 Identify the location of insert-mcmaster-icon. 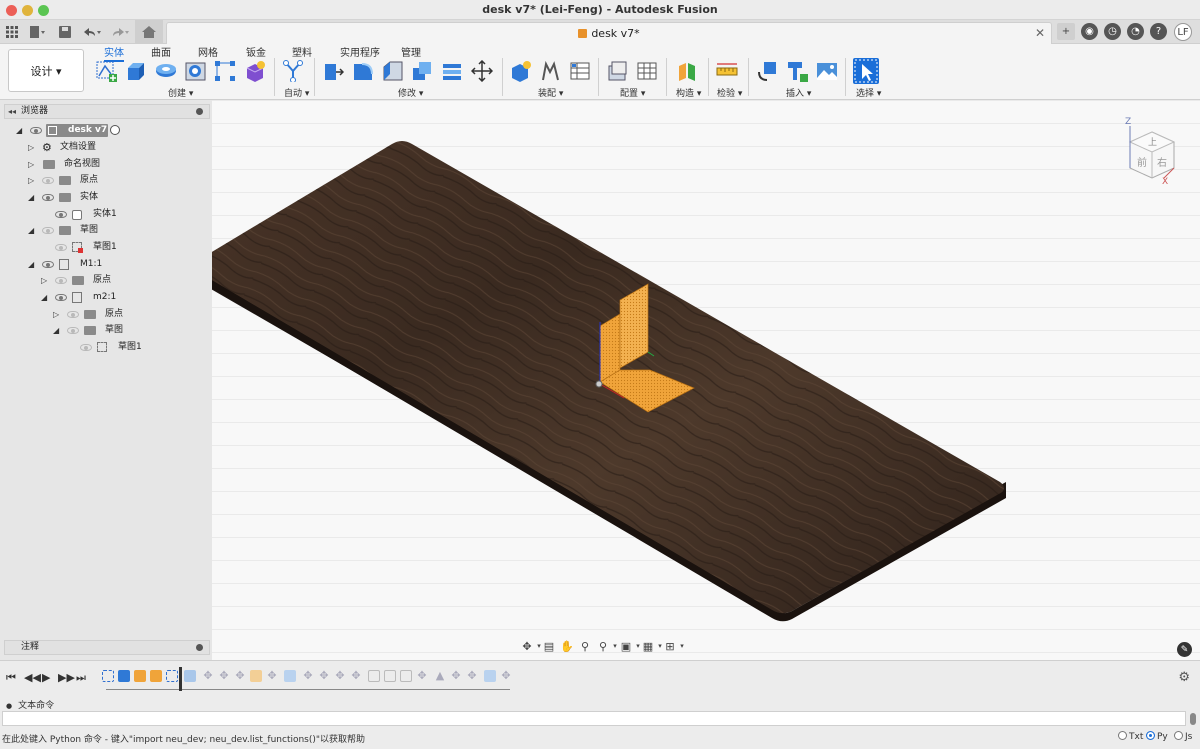
(797, 71).